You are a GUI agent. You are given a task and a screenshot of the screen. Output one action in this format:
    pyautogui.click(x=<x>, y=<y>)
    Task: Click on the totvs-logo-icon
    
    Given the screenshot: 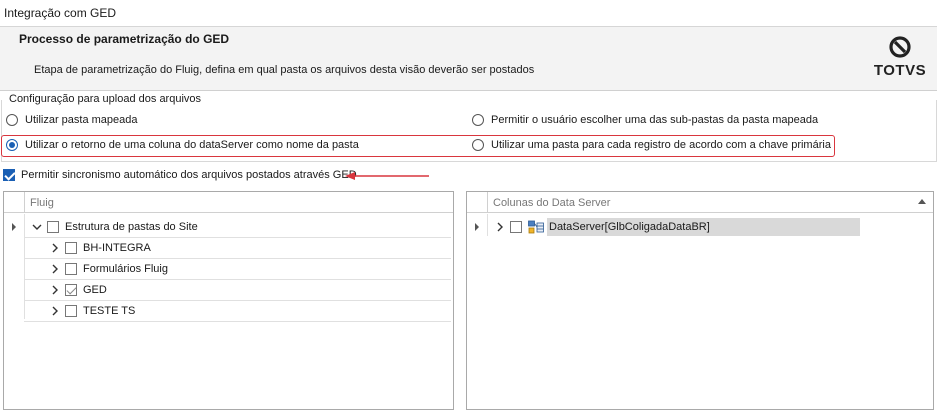 What is the action you would take?
    pyautogui.click(x=900, y=47)
    